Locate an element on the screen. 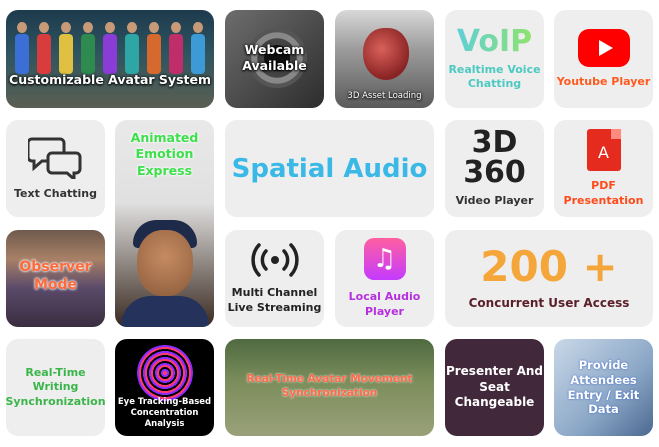  tile-webcam: Webcam Available is located at coordinates (274, 59).